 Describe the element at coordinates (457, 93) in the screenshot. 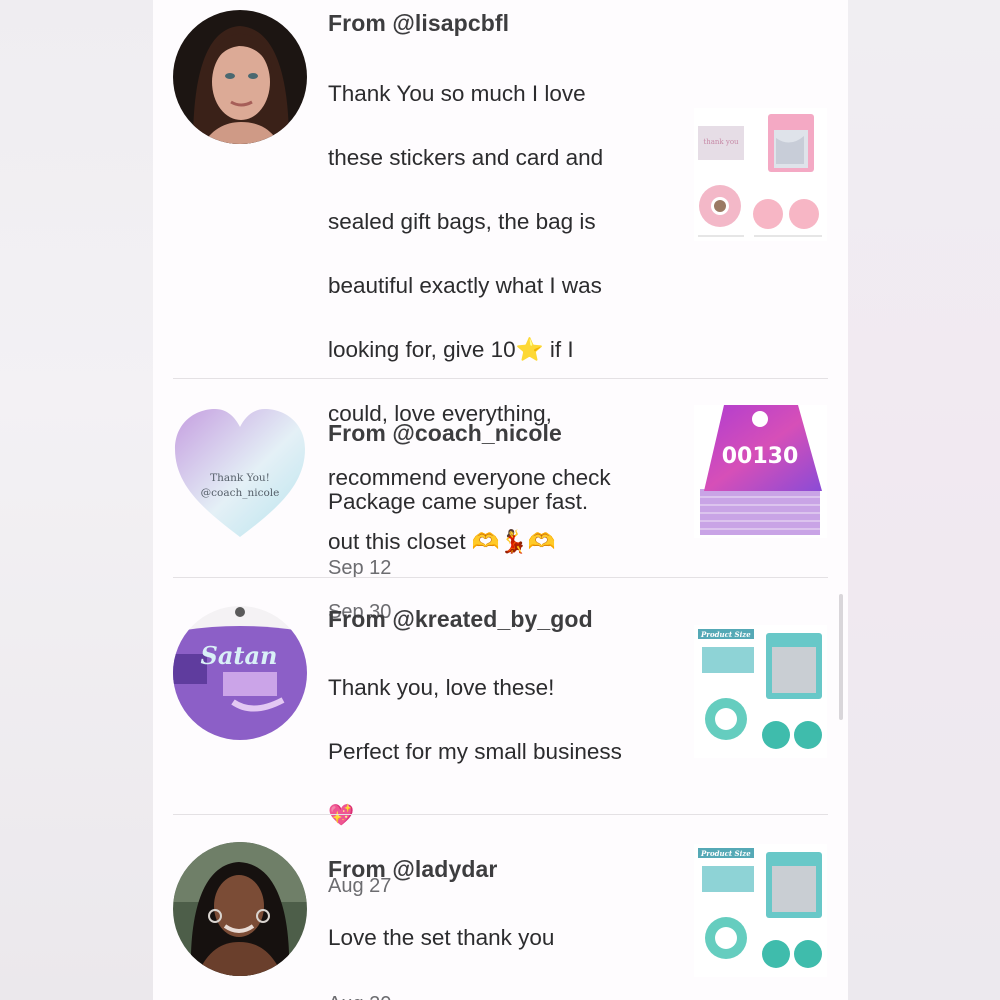

I see `review-line: Thank You so much I love` at that location.